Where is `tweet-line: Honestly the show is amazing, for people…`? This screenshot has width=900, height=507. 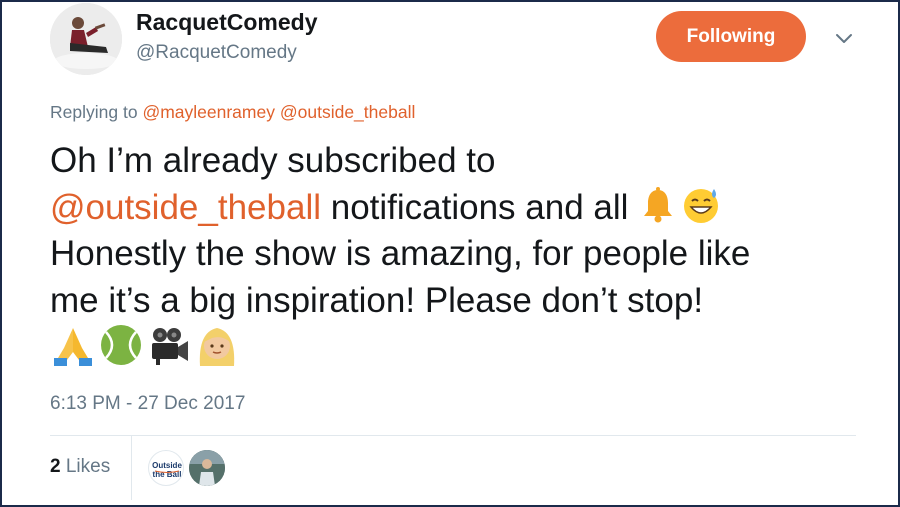 tweet-line: Honestly the show is amazing, for people… is located at coordinates (400, 253).